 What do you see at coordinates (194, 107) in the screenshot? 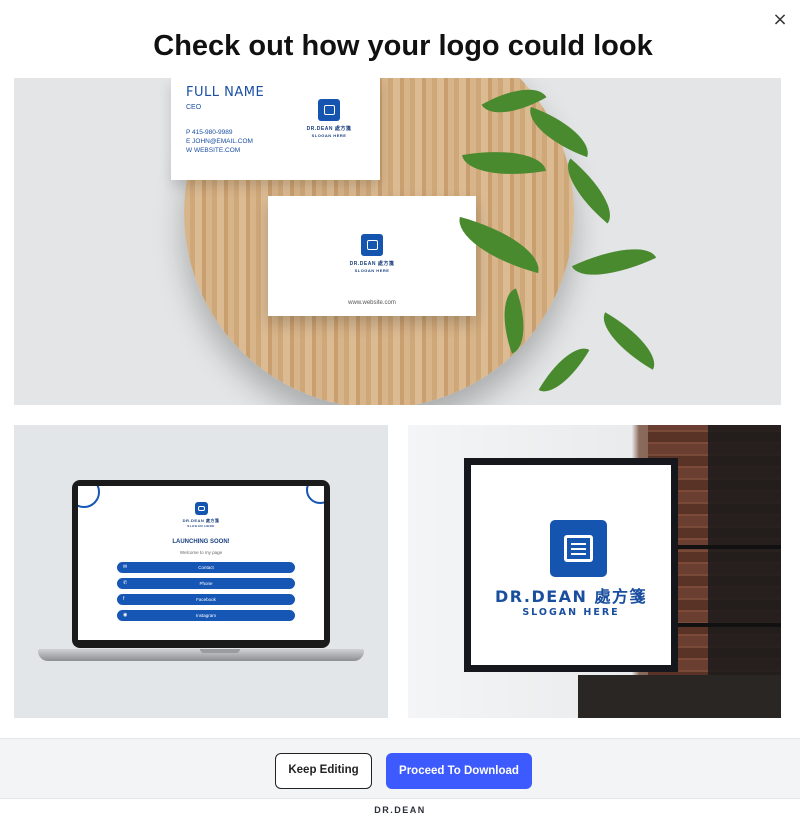
I see `card-role: CEO` at bounding box center [194, 107].